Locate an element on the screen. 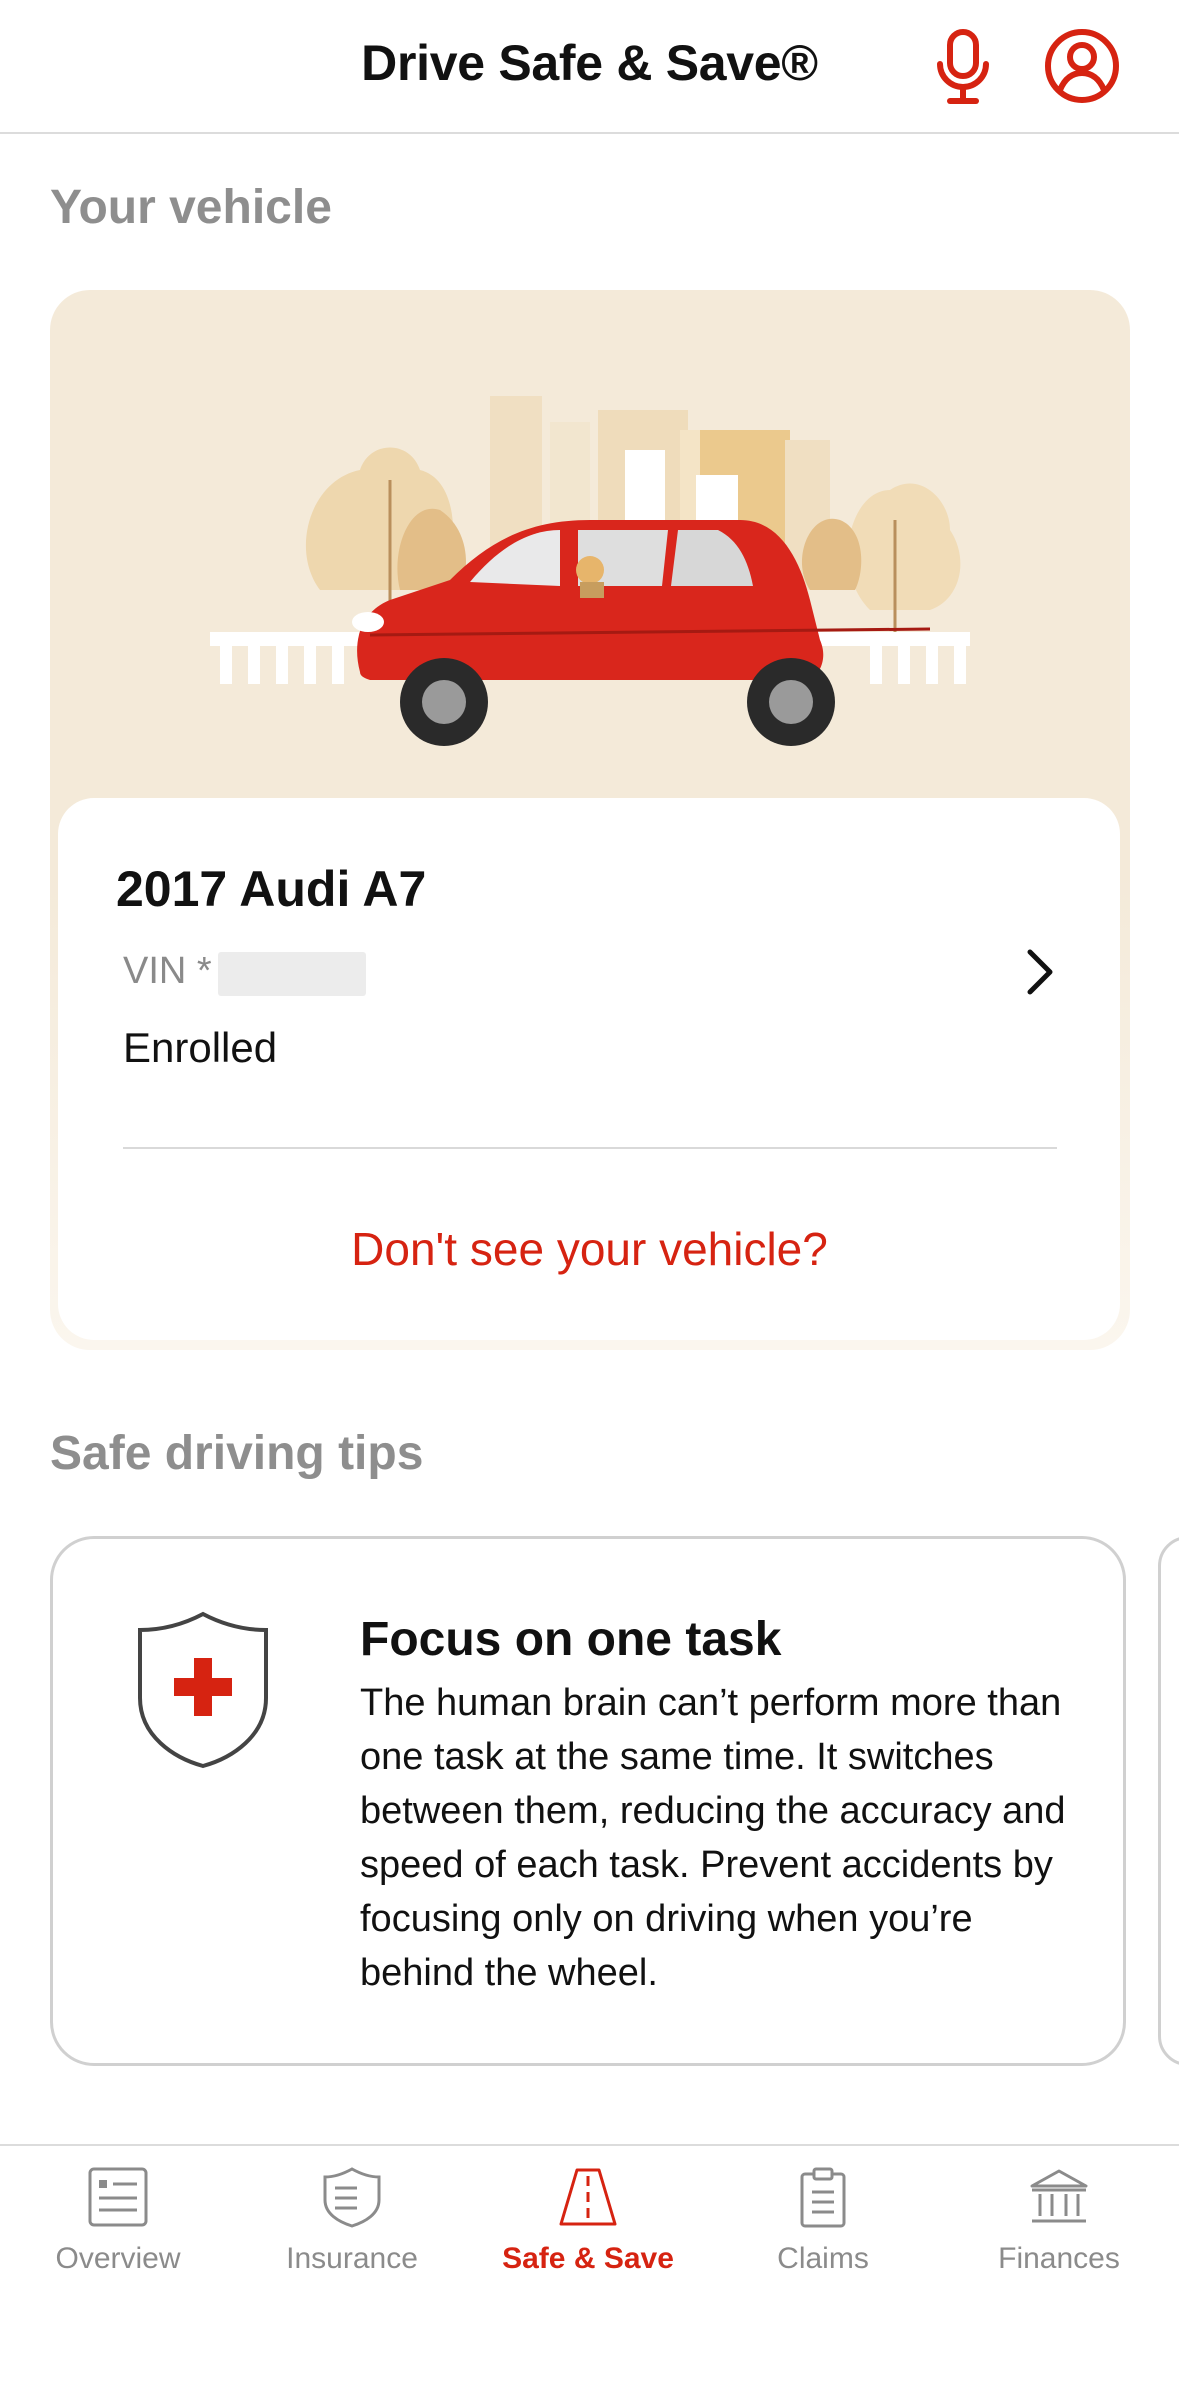 The height and width of the screenshot is (2398, 1179). app-header: Drive Safe & Save® is located at coordinates (589, 67).